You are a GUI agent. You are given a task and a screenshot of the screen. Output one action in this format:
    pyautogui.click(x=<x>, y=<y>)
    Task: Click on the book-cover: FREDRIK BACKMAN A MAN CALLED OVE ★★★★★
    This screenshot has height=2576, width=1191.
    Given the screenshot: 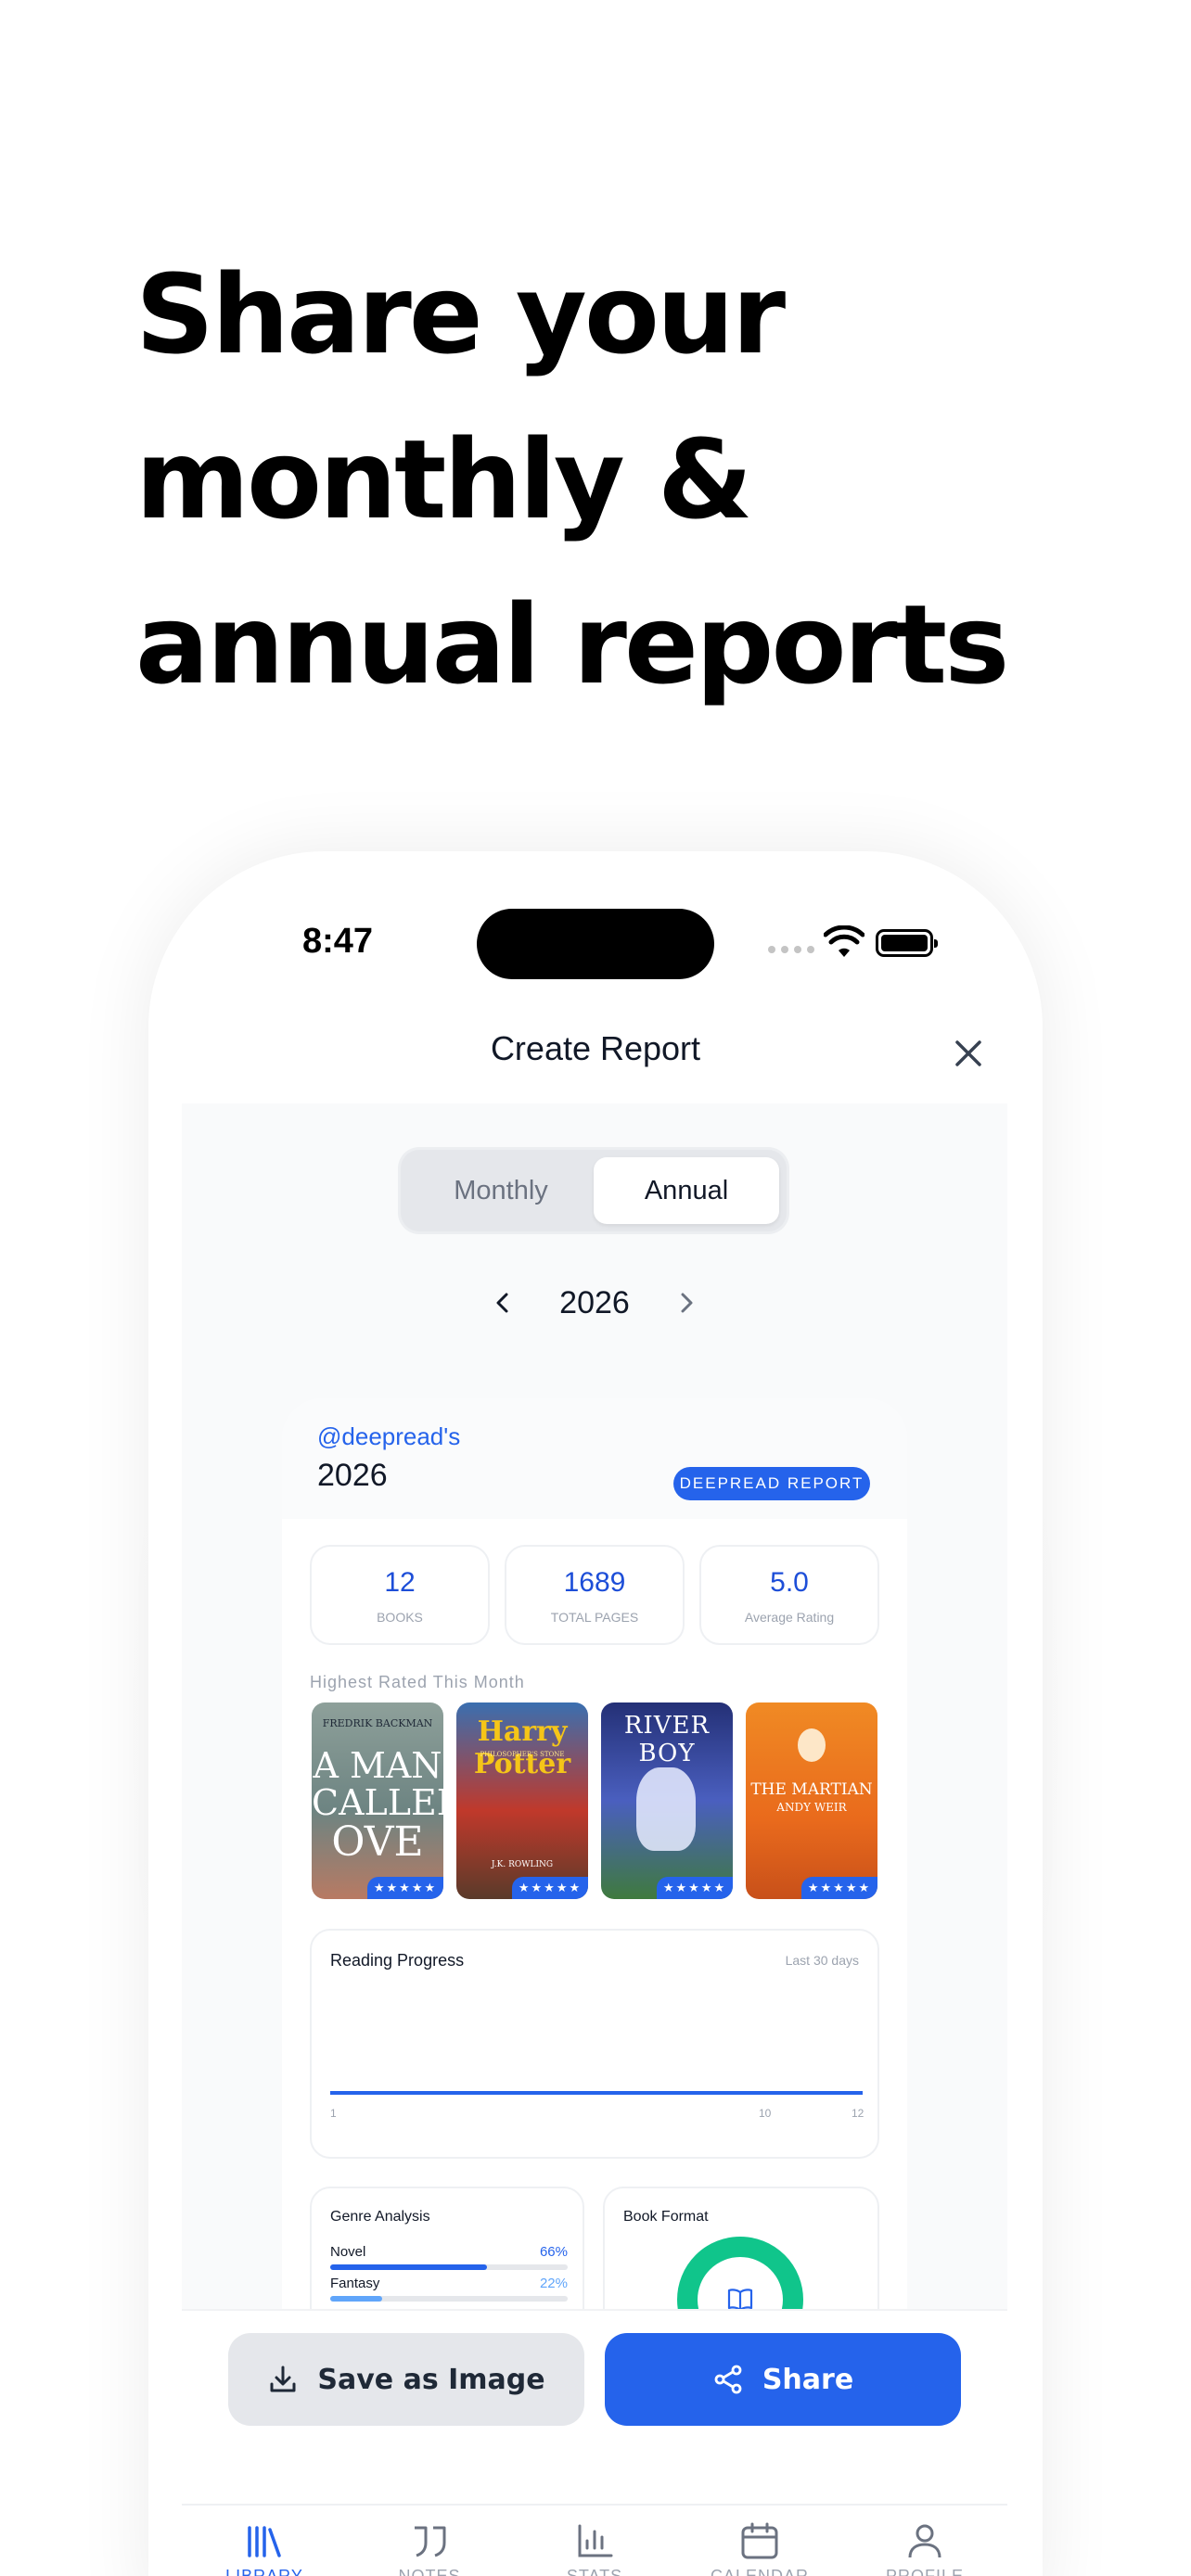 What is the action you would take?
    pyautogui.click(x=377, y=1800)
    